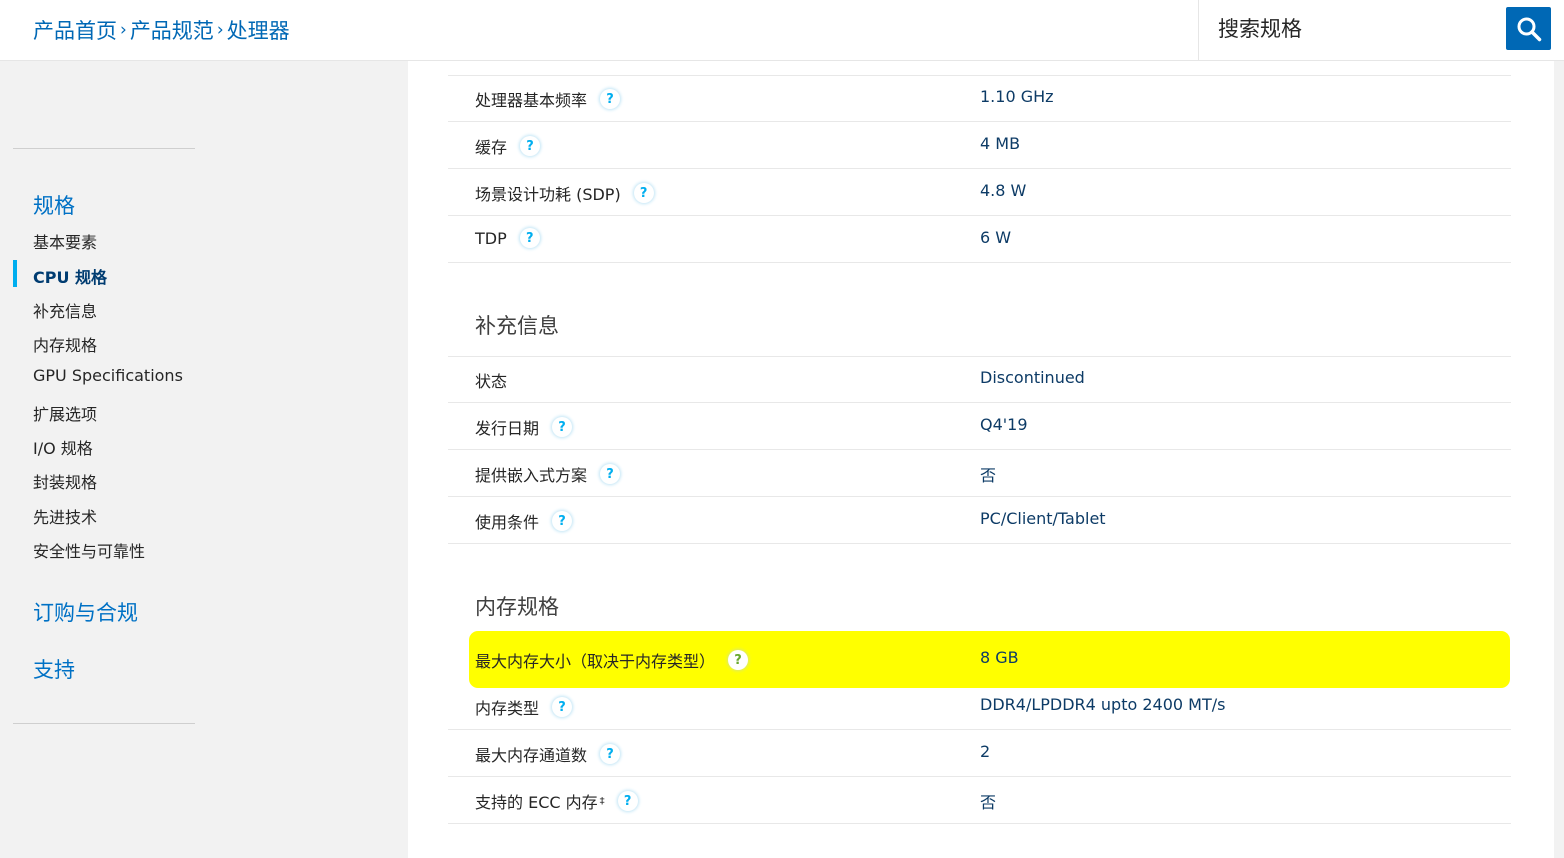  I want to click on spec-row-use-conditions: 使用条件? PC/Client/Tablet, so click(979, 520).